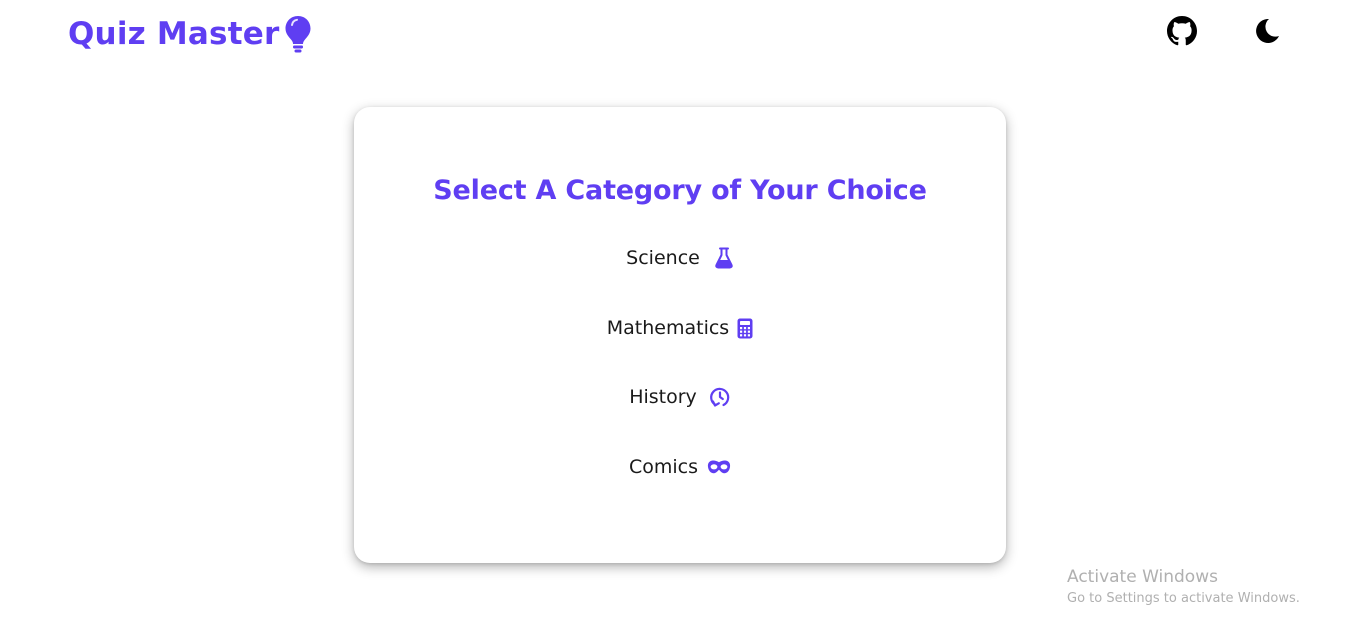 The width and height of the screenshot is (1360, 636). What do you see at coordinates (298, 34) in the screenshot?
I see `lightbulb-icon` at bounding box center [298, 34].